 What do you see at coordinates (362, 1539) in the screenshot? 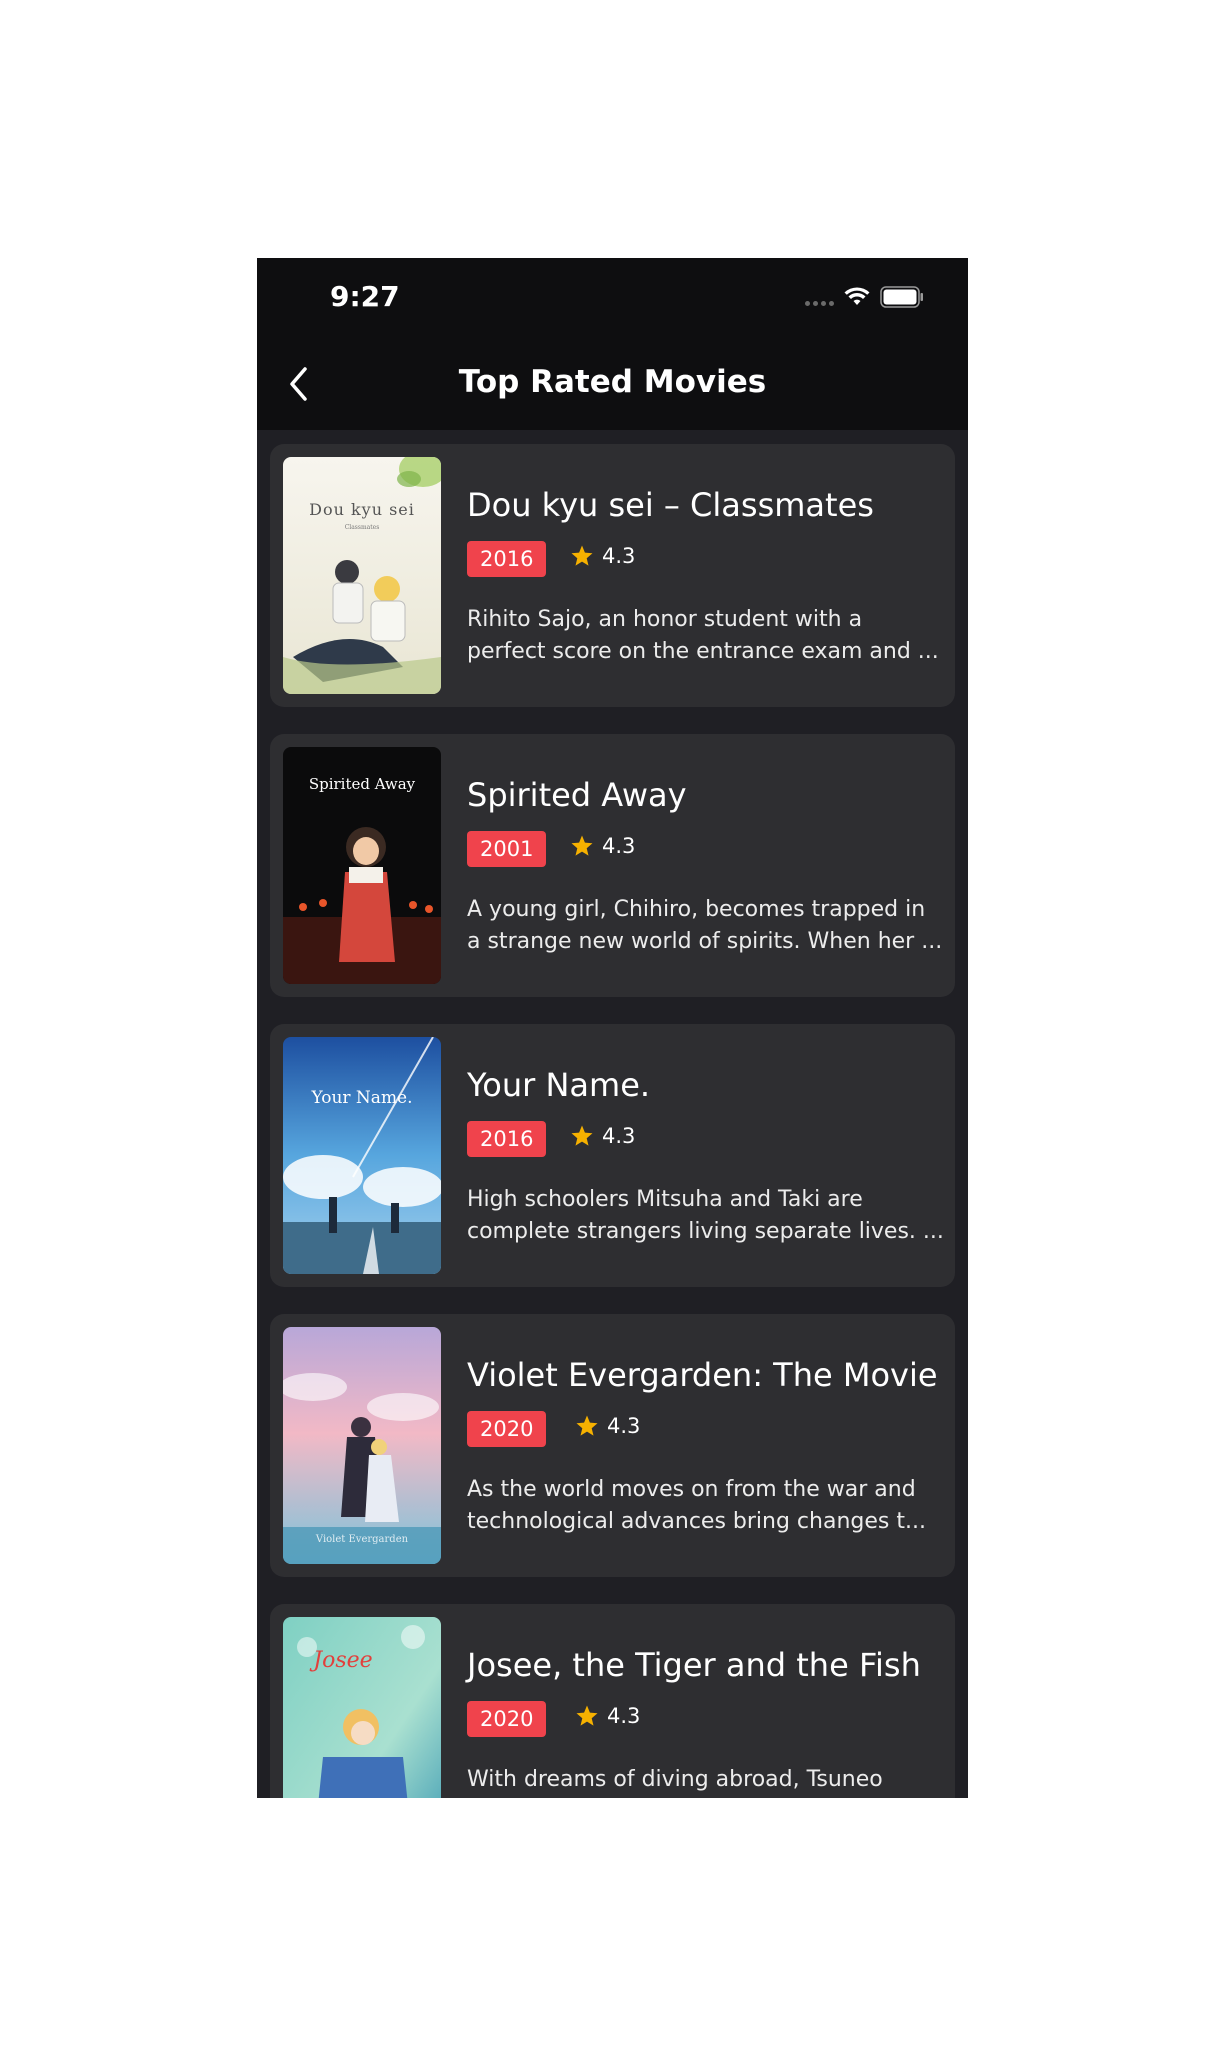
I see `svg-text: Violet Evergarden` at bounding box center [362, 1539].